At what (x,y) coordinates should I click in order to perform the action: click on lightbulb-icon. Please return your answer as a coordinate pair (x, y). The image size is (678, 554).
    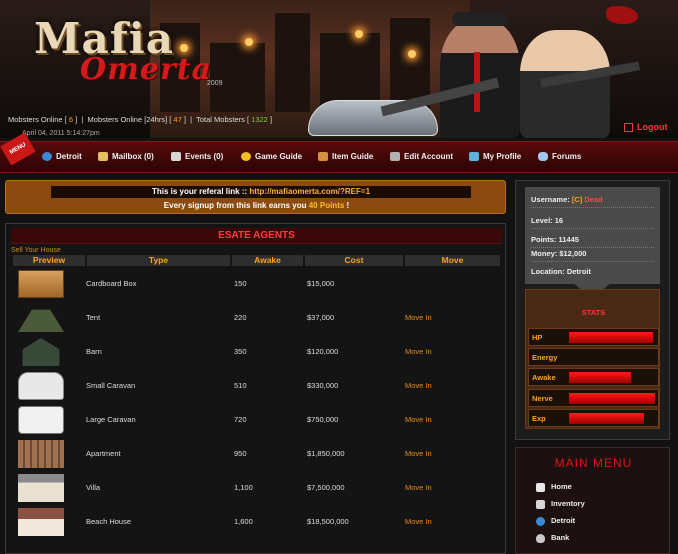
    Looking at the image, I should click on (246, 157).